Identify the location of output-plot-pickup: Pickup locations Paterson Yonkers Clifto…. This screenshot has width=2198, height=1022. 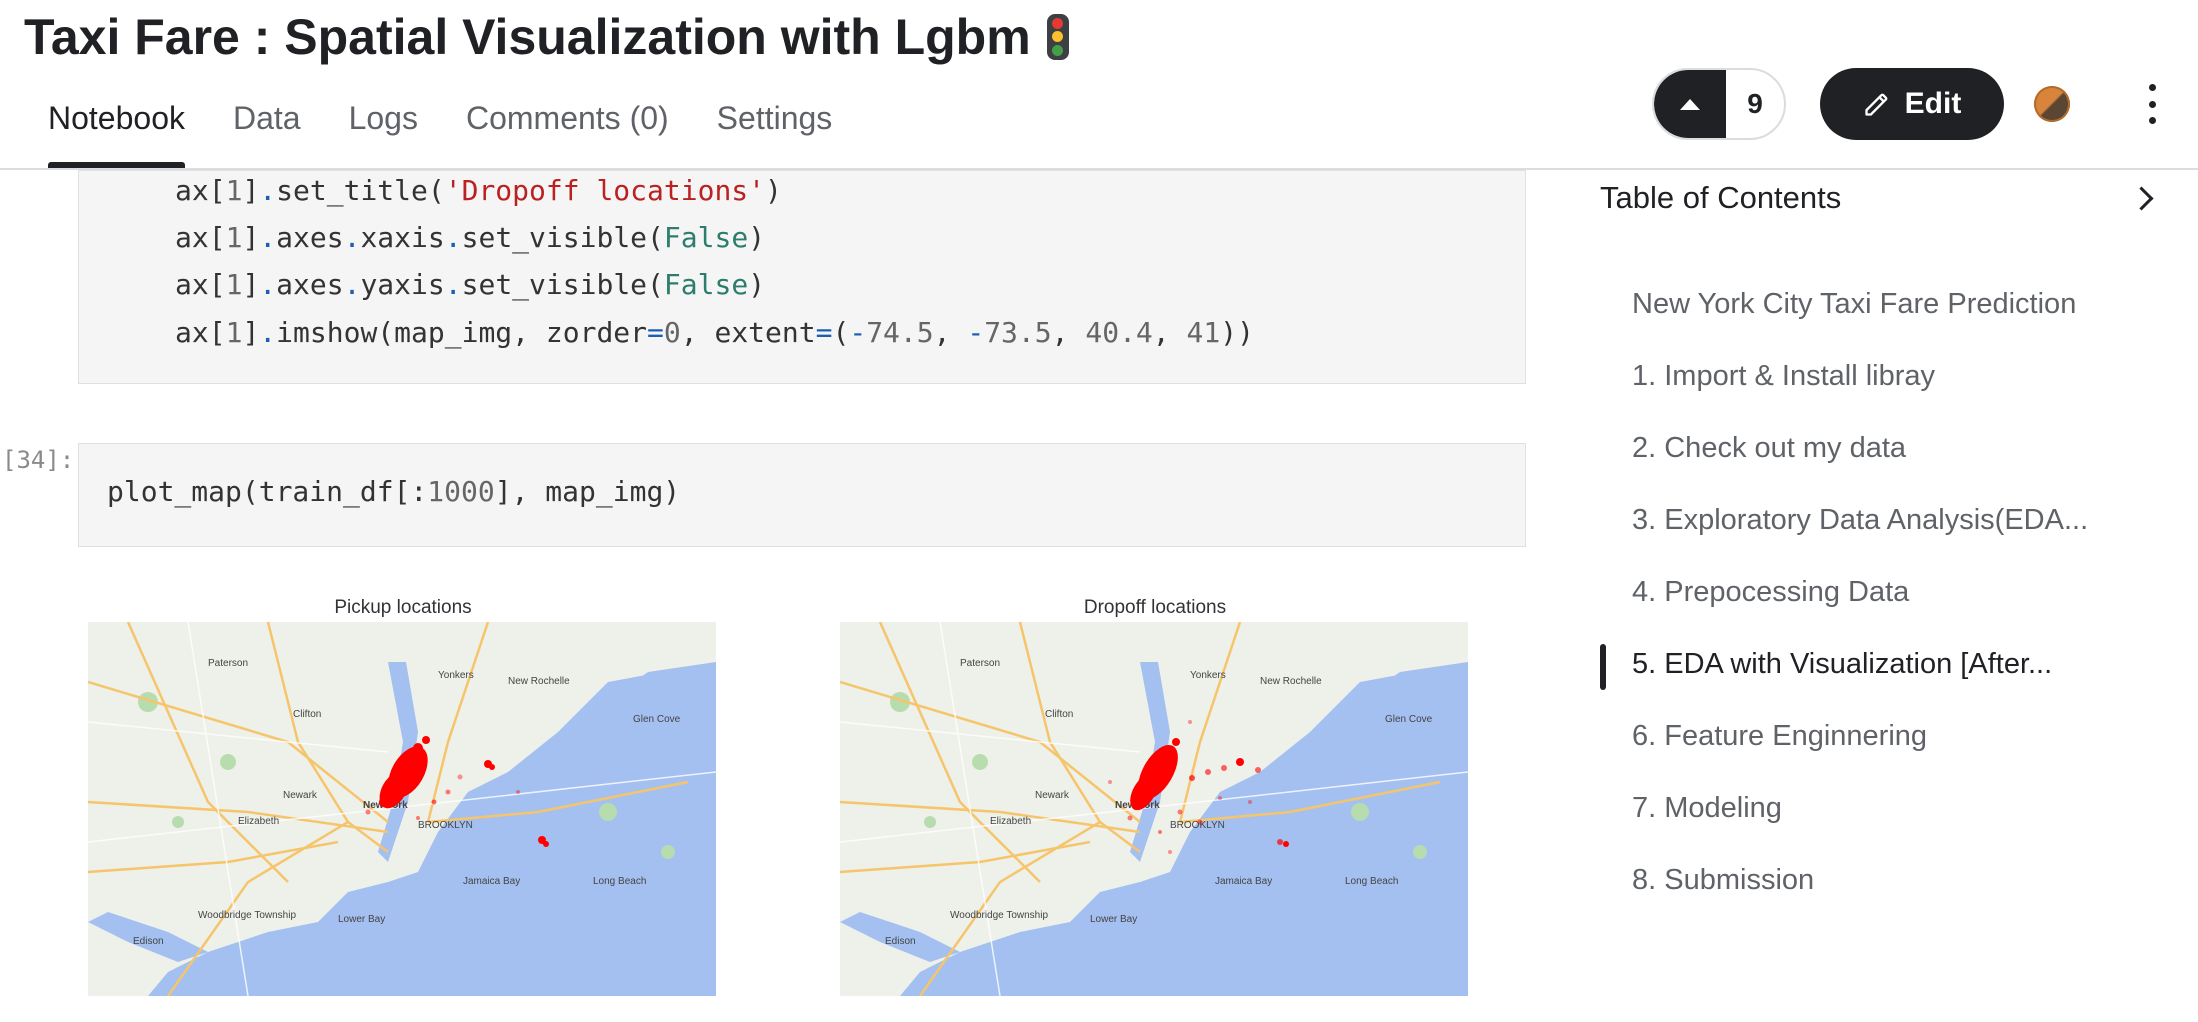
(403, 795).